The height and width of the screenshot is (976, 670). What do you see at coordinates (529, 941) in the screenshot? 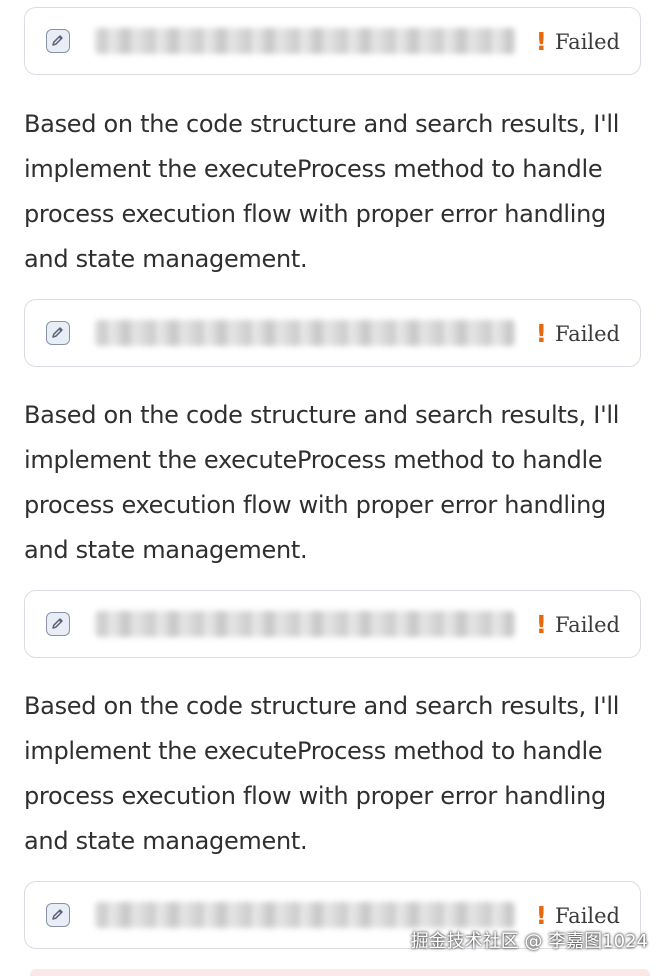
I see `watermark: 掘金技术社区 @ 李嘉图1024` at bounding box center [529, 941].